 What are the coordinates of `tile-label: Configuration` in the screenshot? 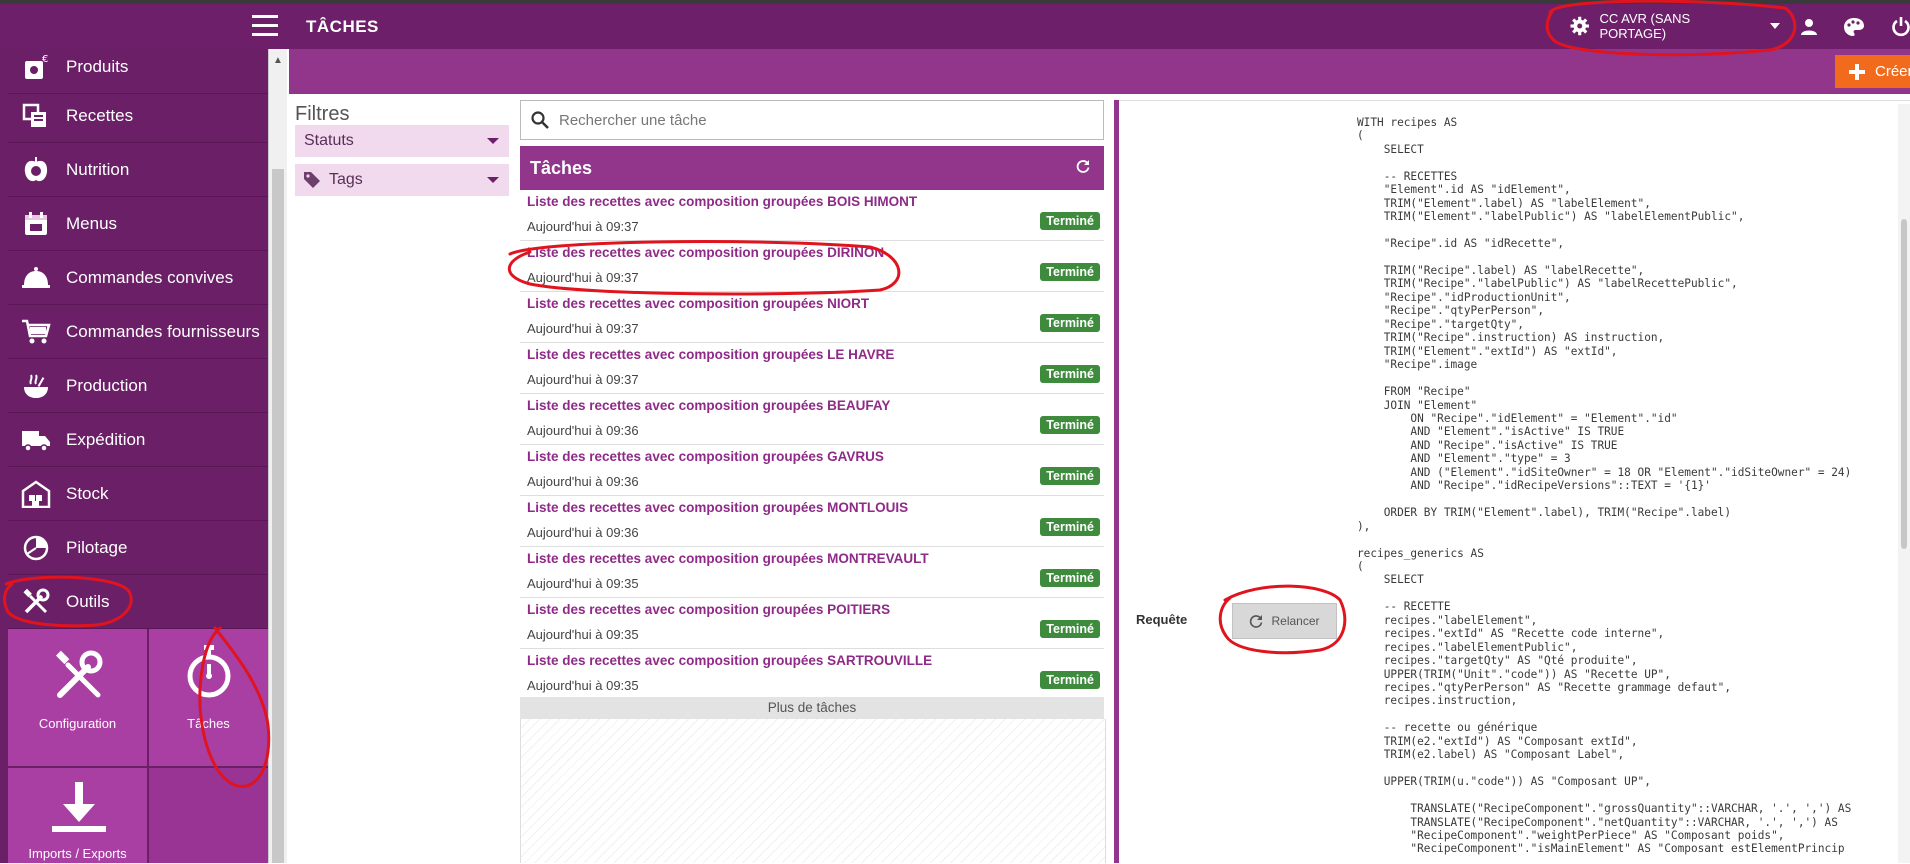 It's located at (77, 723).